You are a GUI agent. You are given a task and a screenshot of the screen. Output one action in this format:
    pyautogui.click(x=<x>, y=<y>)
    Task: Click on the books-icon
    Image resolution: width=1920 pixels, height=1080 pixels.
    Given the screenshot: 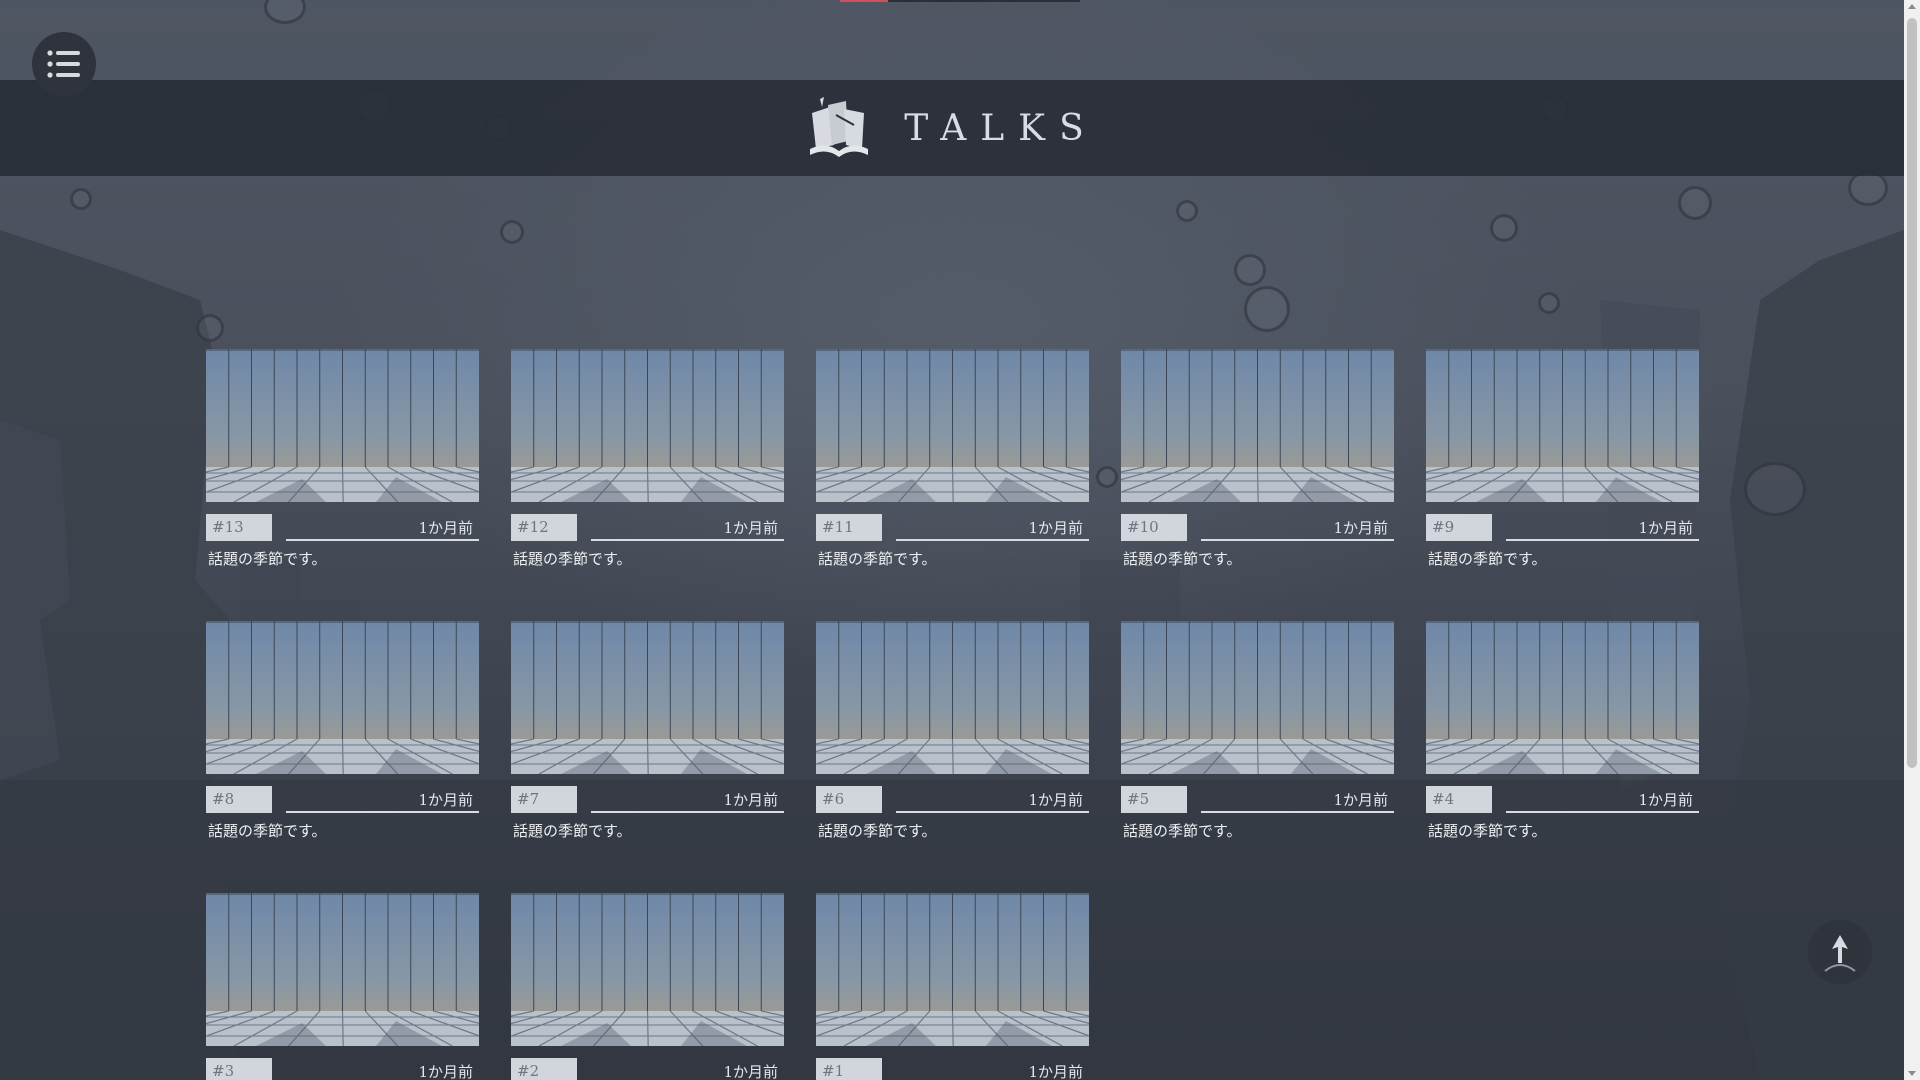 What is the action you would take?
    pyautogui.click(x=839, y=127)
    